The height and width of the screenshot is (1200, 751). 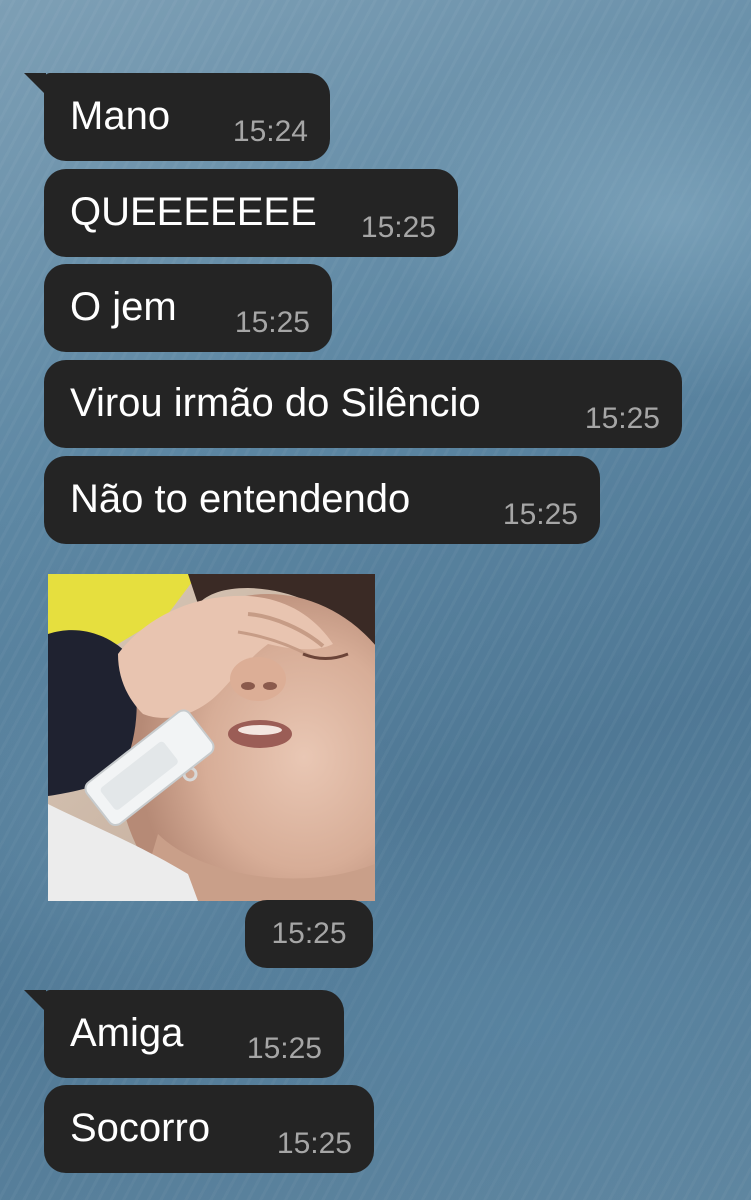 What do you see at coordinates (193, 212) in the screenshot?
I see `message-text: QUEEEEEEE` at bounding box center [193, 212].